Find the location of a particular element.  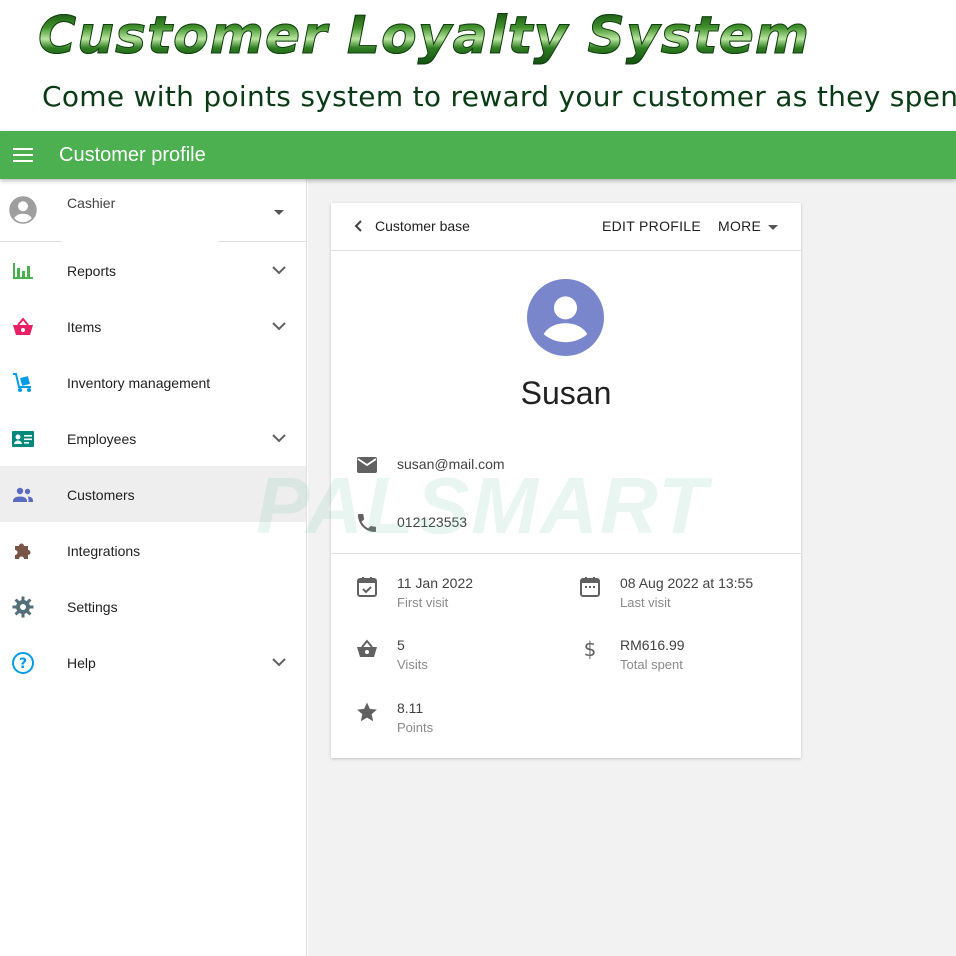

hand-truck-icon is located at coordinates (22, 382).